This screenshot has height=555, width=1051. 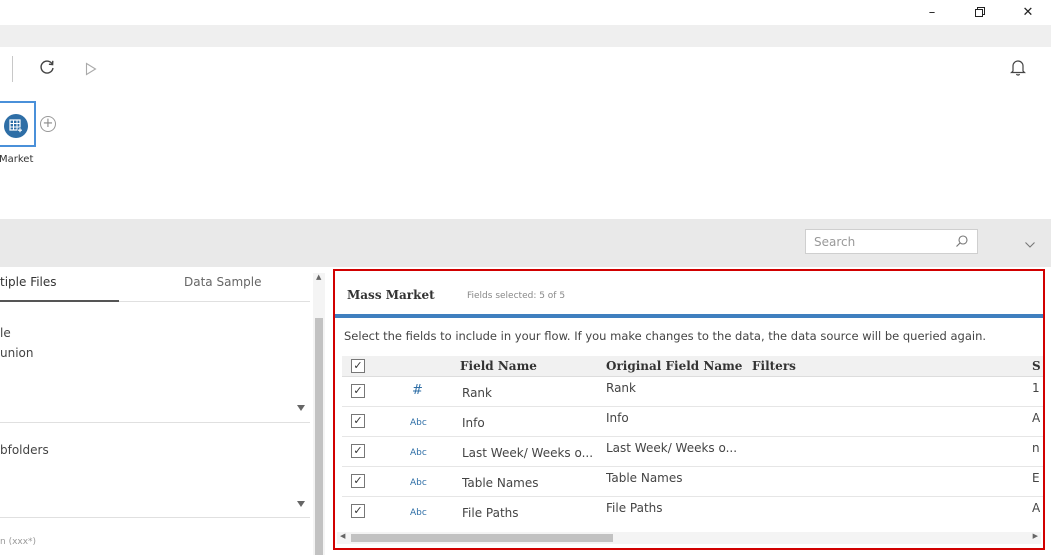 I want to click on original-name-cell: Table Names, so click(x=644, y=478).